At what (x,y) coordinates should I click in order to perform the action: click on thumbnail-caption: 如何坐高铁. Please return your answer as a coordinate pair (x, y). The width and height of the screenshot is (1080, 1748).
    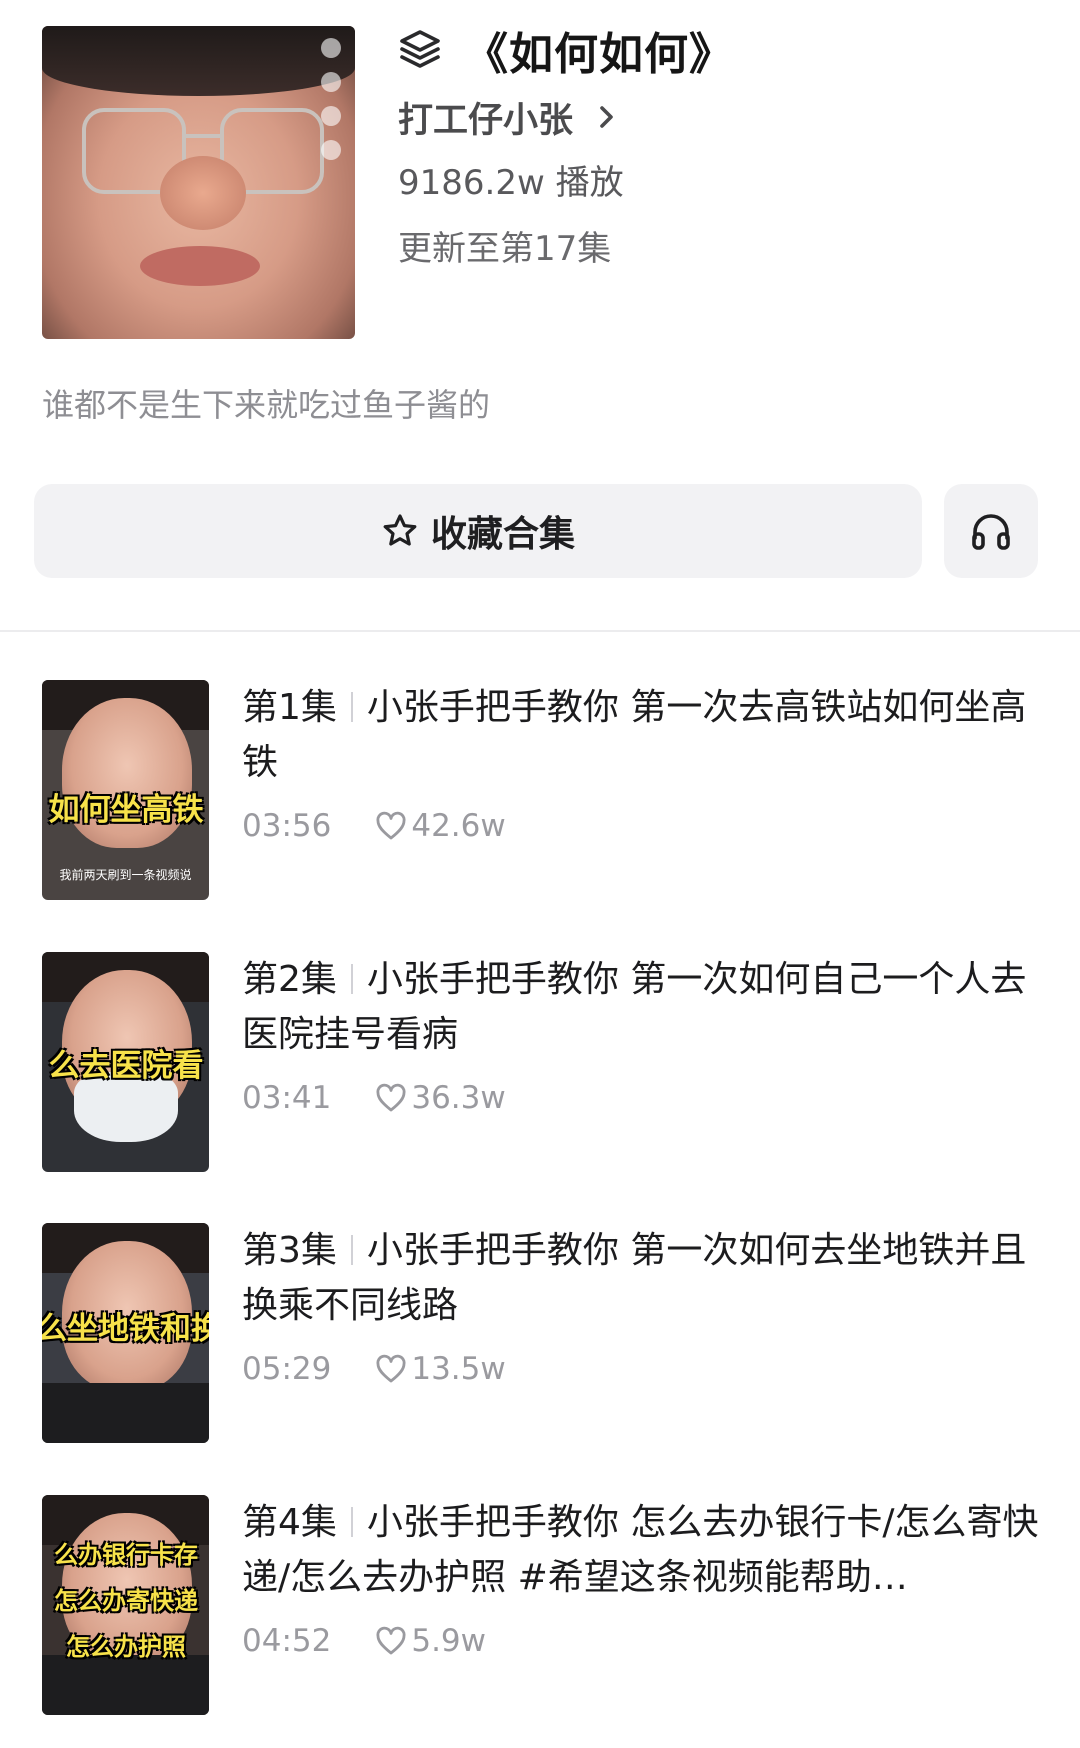
    Looking at the image, I should click on (126, 810).